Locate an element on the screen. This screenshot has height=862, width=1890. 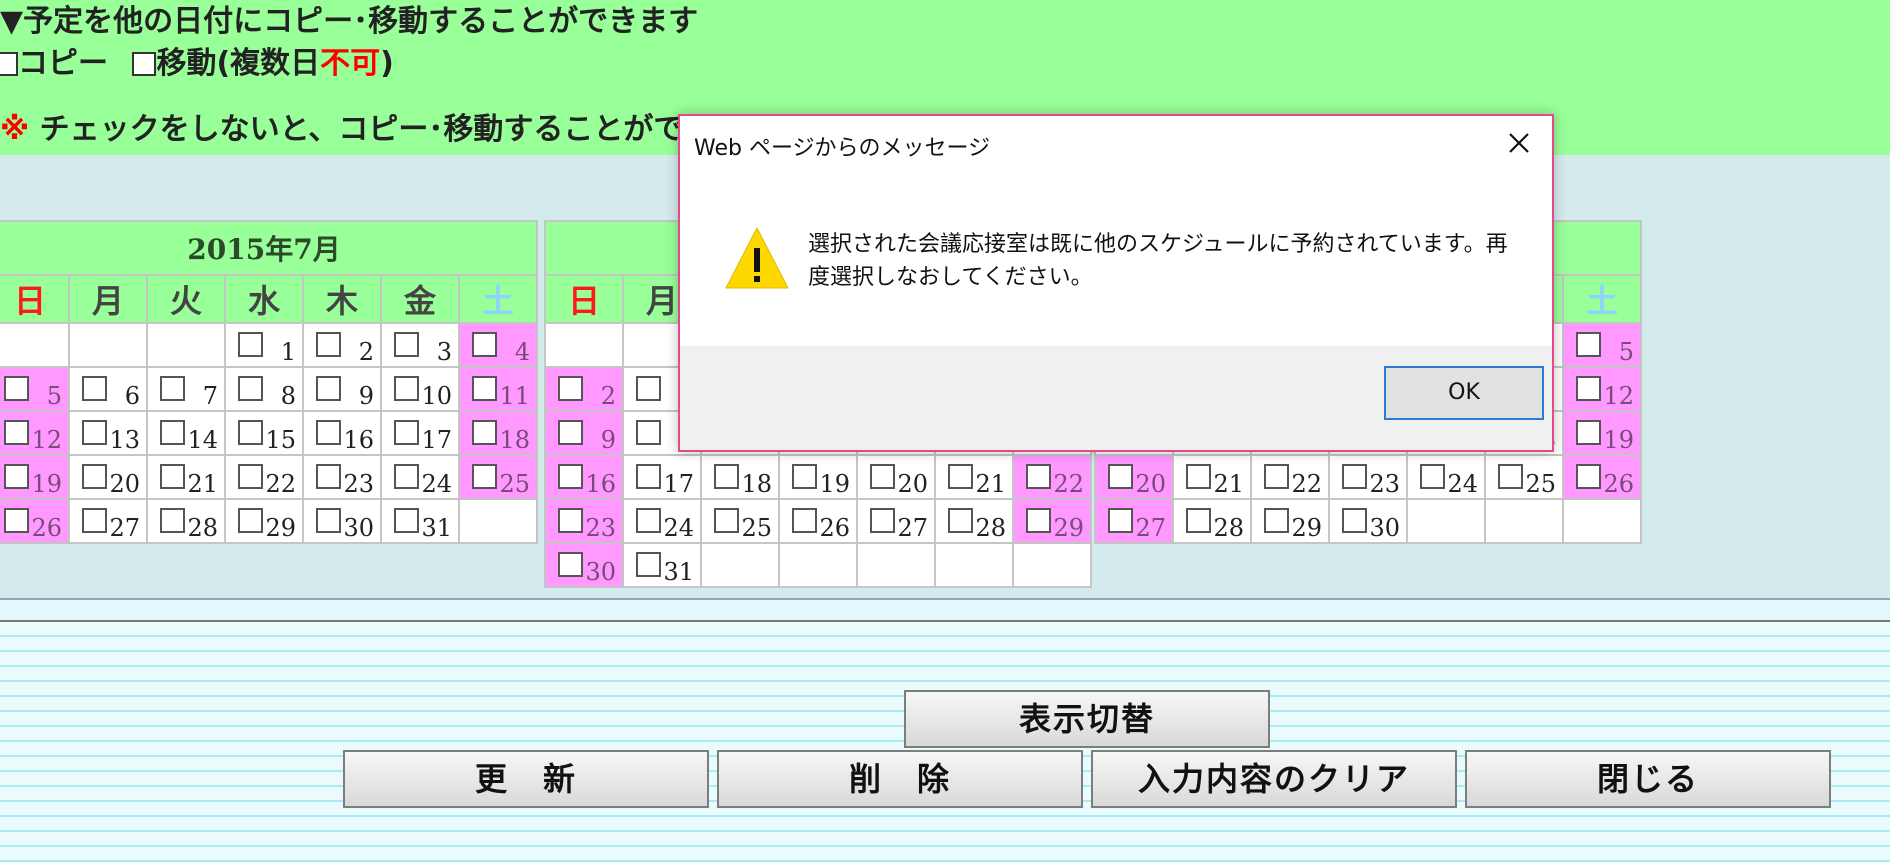
calendar-day-cell: 9 is located at coordinates (584, 433).